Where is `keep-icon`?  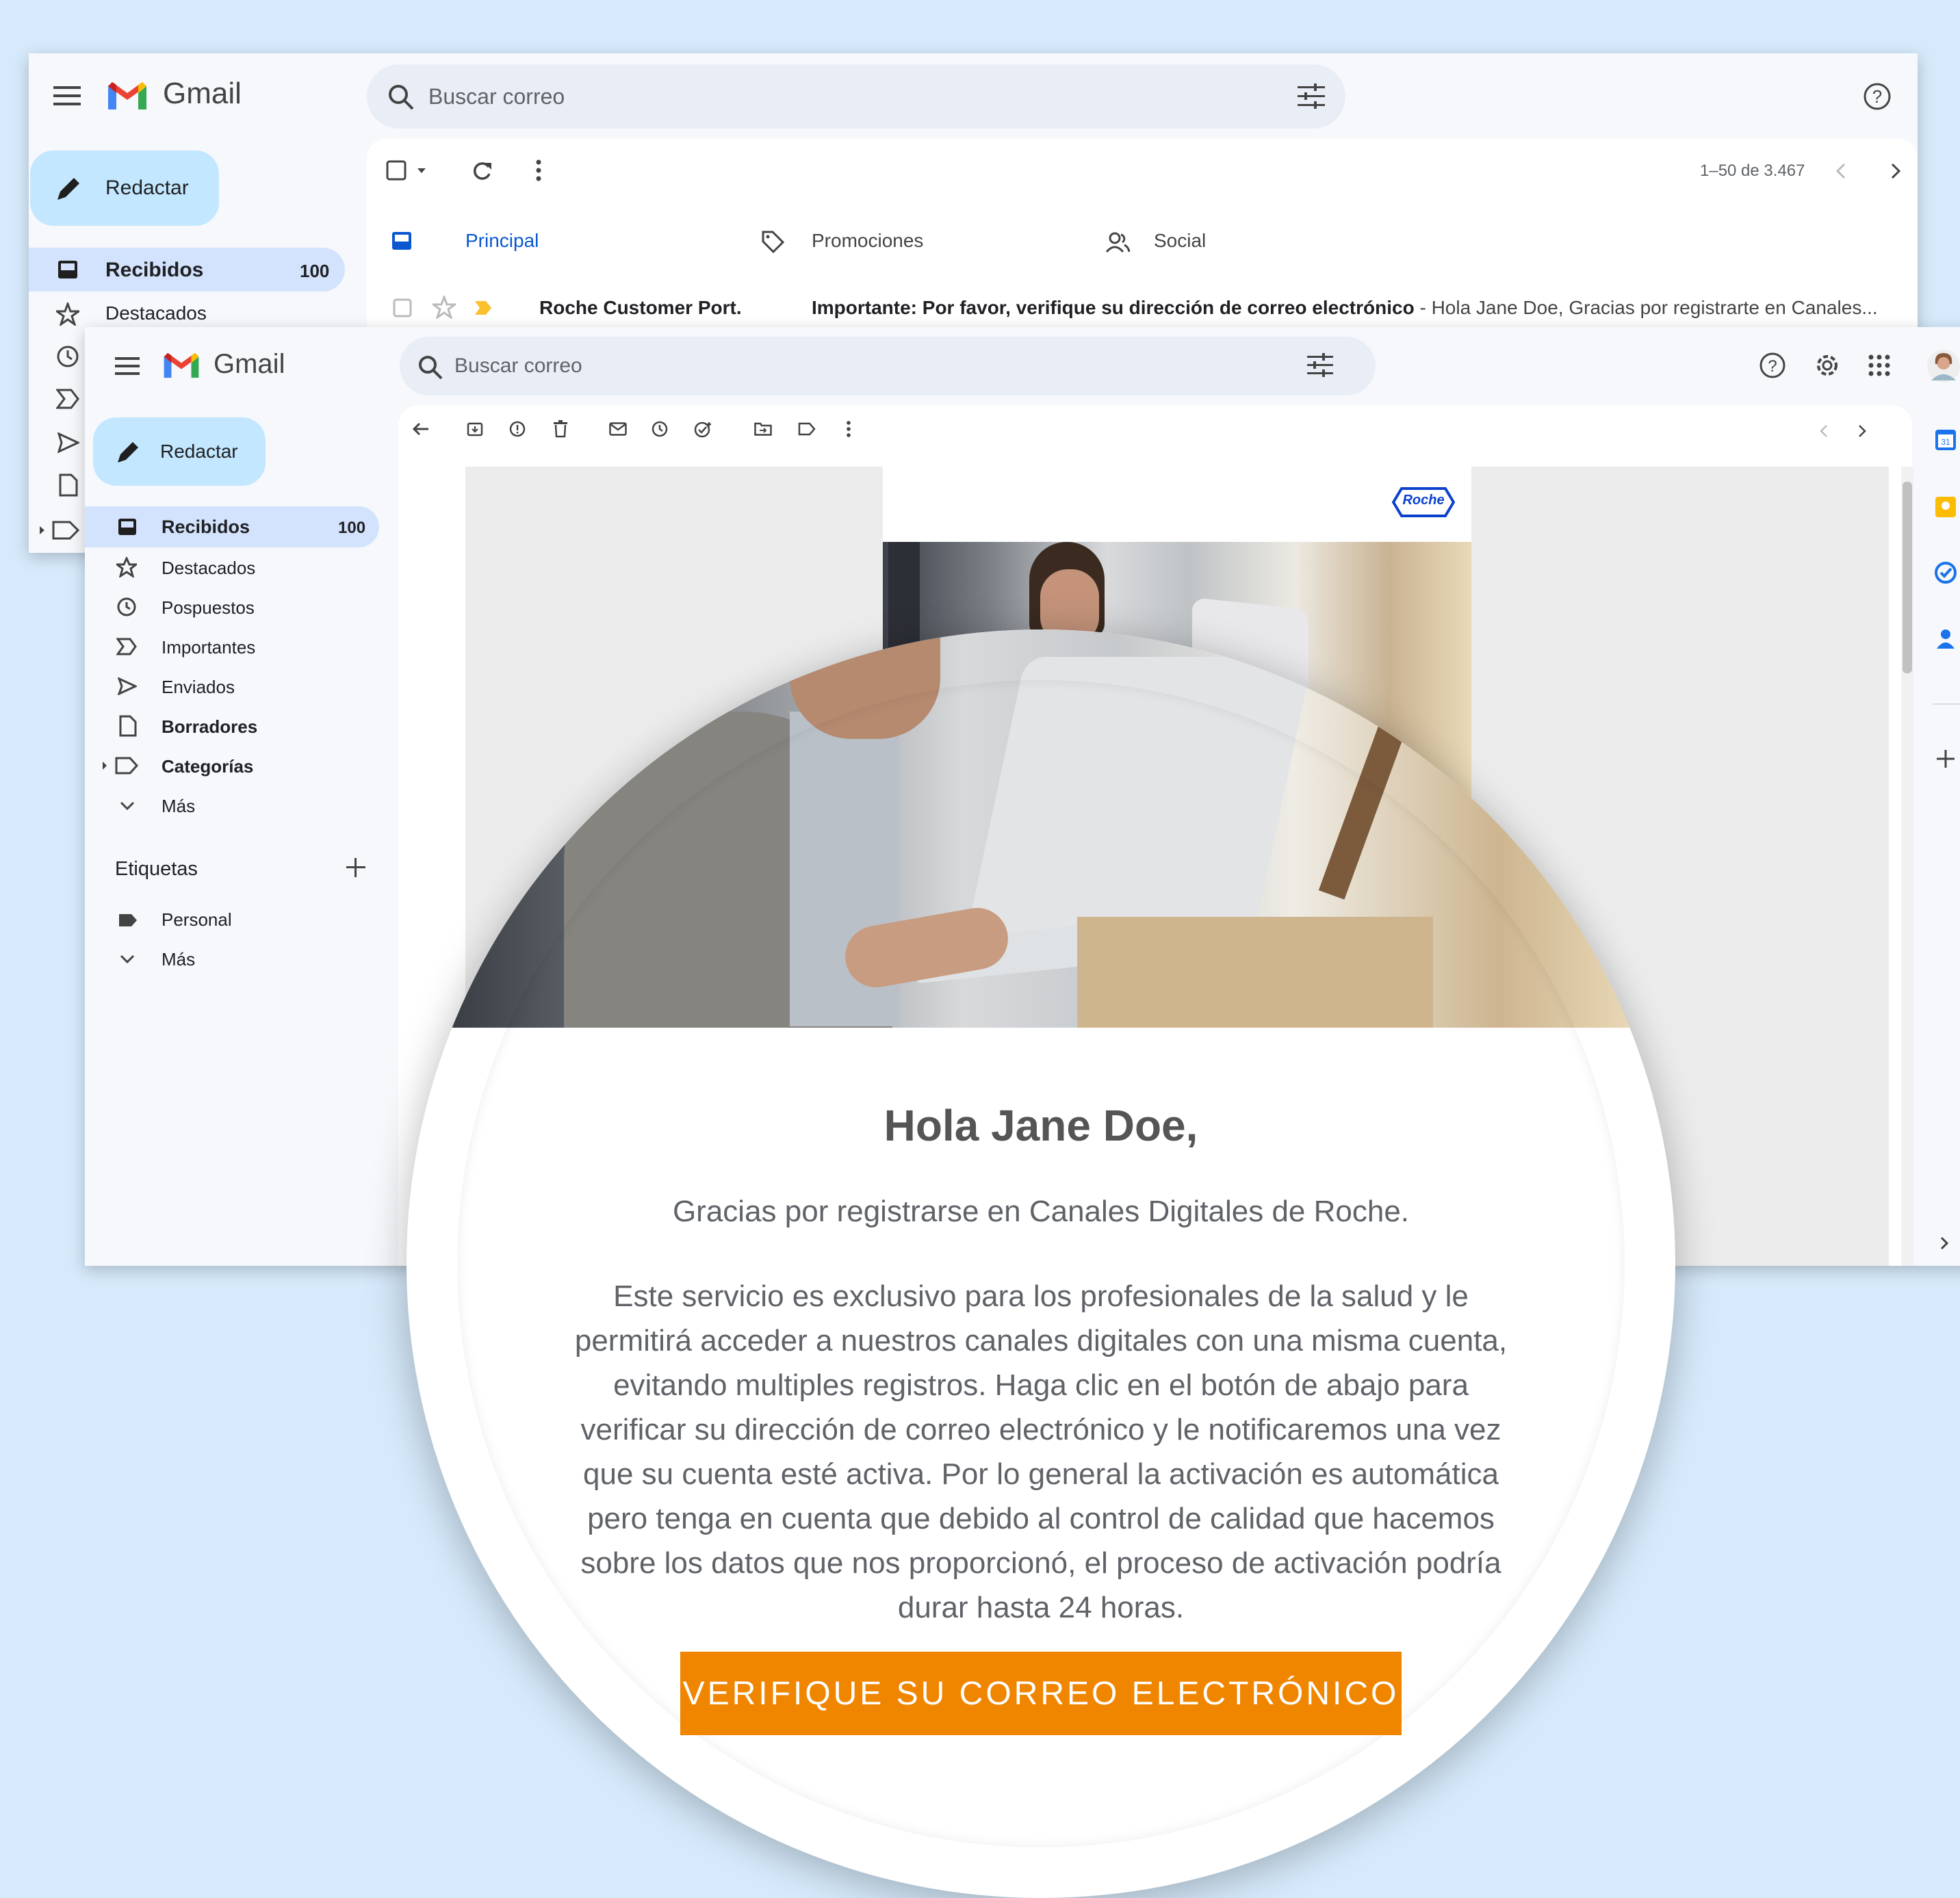 keep-icon is located at coordinates (1945, 507).